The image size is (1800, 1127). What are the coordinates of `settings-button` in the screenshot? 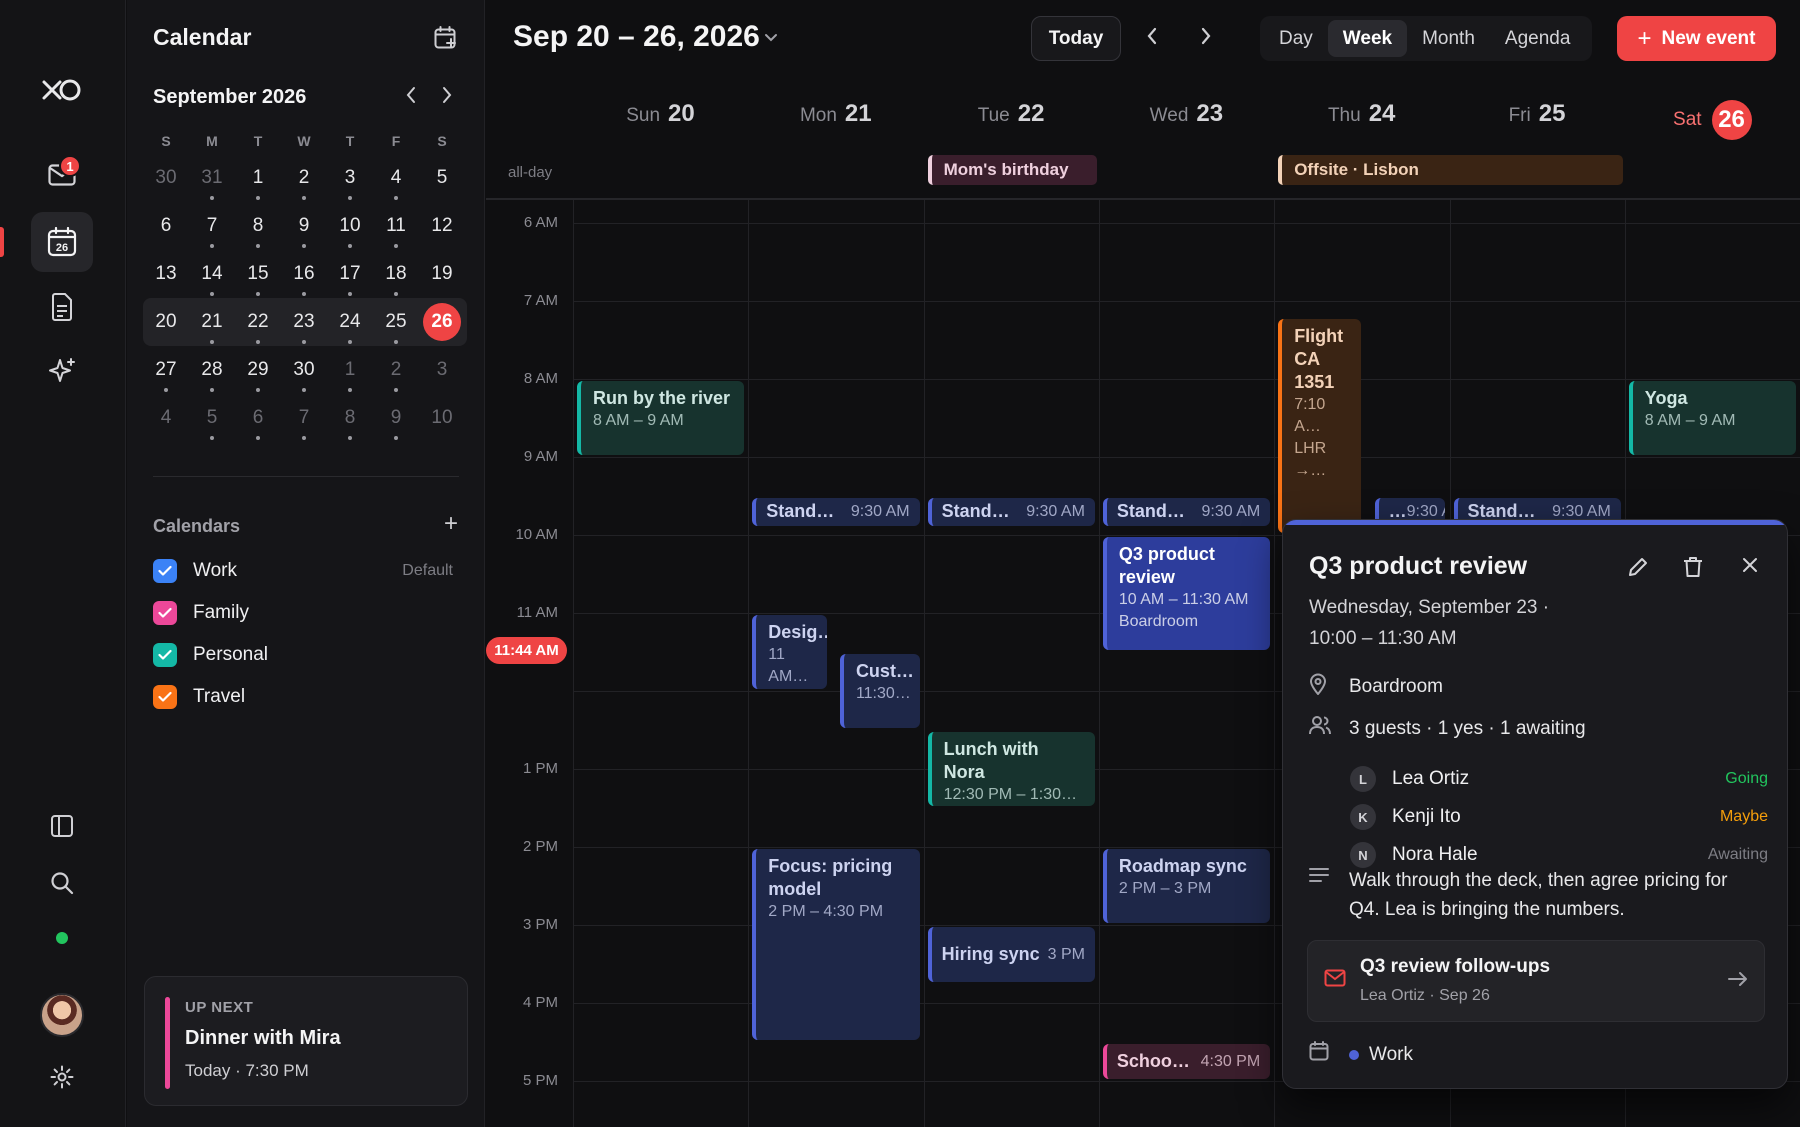 It's located at (62, 1077).